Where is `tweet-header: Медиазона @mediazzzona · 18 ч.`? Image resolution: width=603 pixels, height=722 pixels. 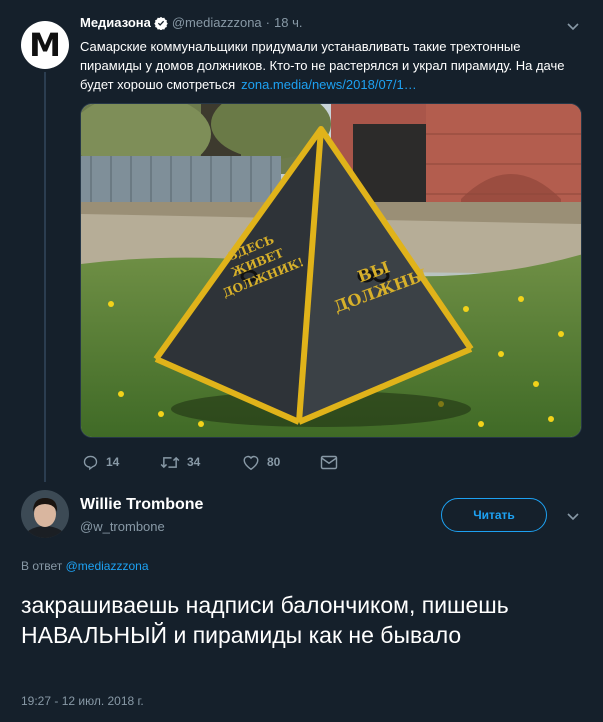 tweet-header: Медиазона @mediazzzona · 18 ч. is located at coordinates (330, 22).